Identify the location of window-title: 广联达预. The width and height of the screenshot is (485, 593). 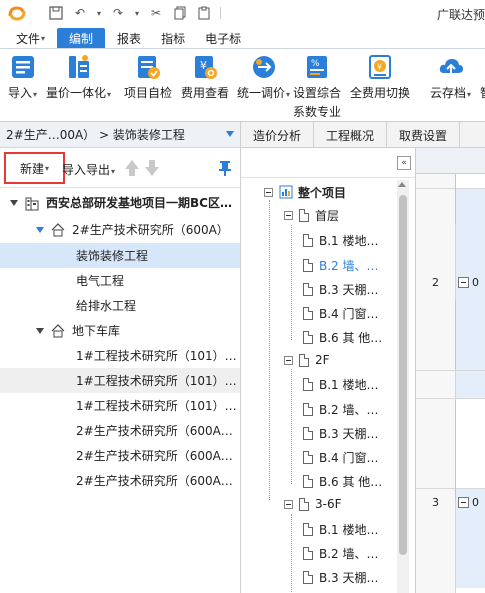
(460, 15).